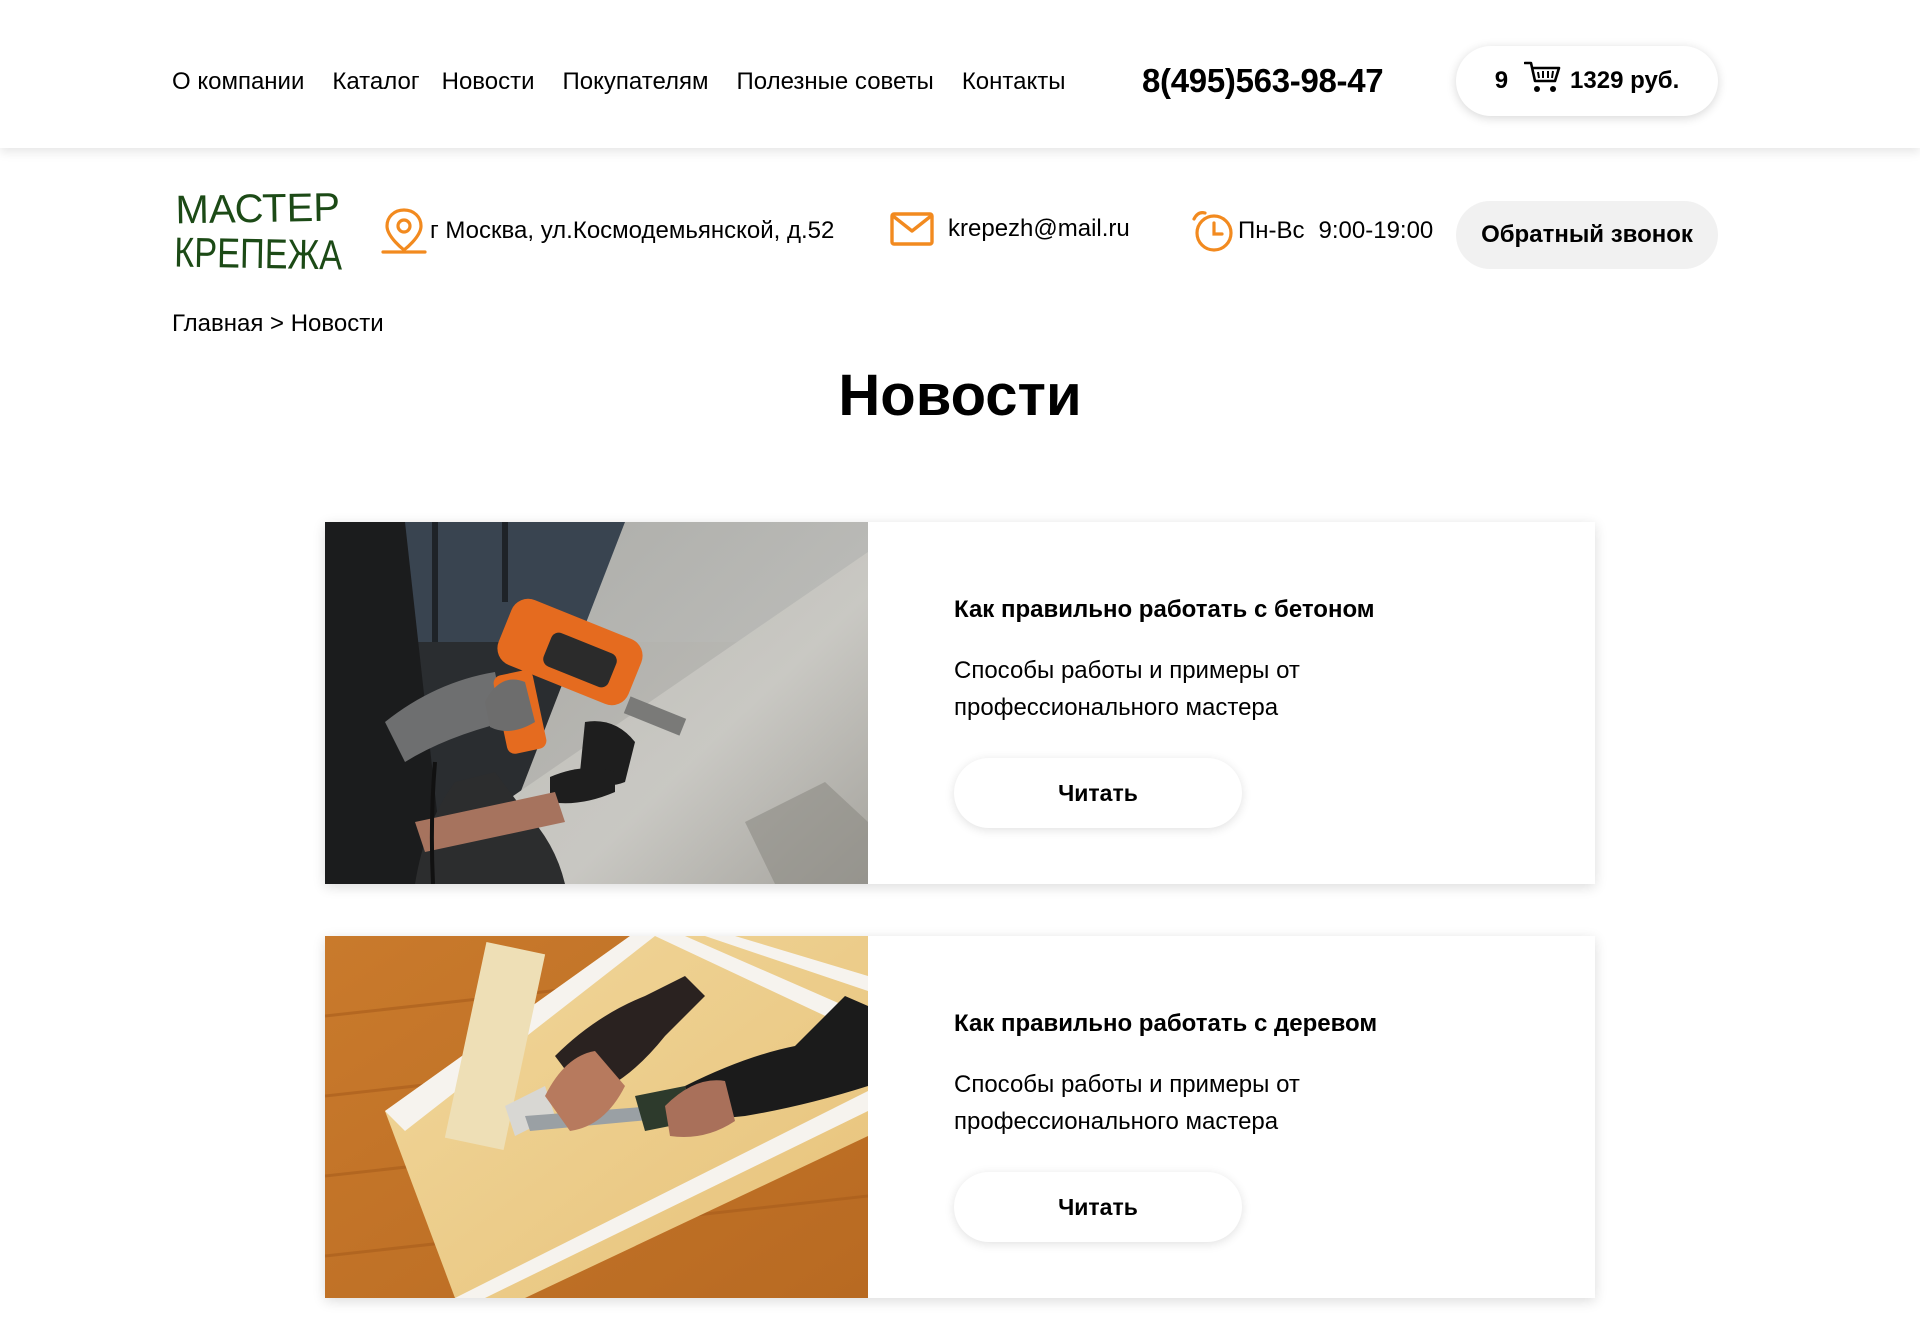 The height and width of the screenshot is (1330, 1920). What do you see at coordinates (960, 395) in the screenshot?
I see `page-title: Новости` at bounding box center [960, 395].